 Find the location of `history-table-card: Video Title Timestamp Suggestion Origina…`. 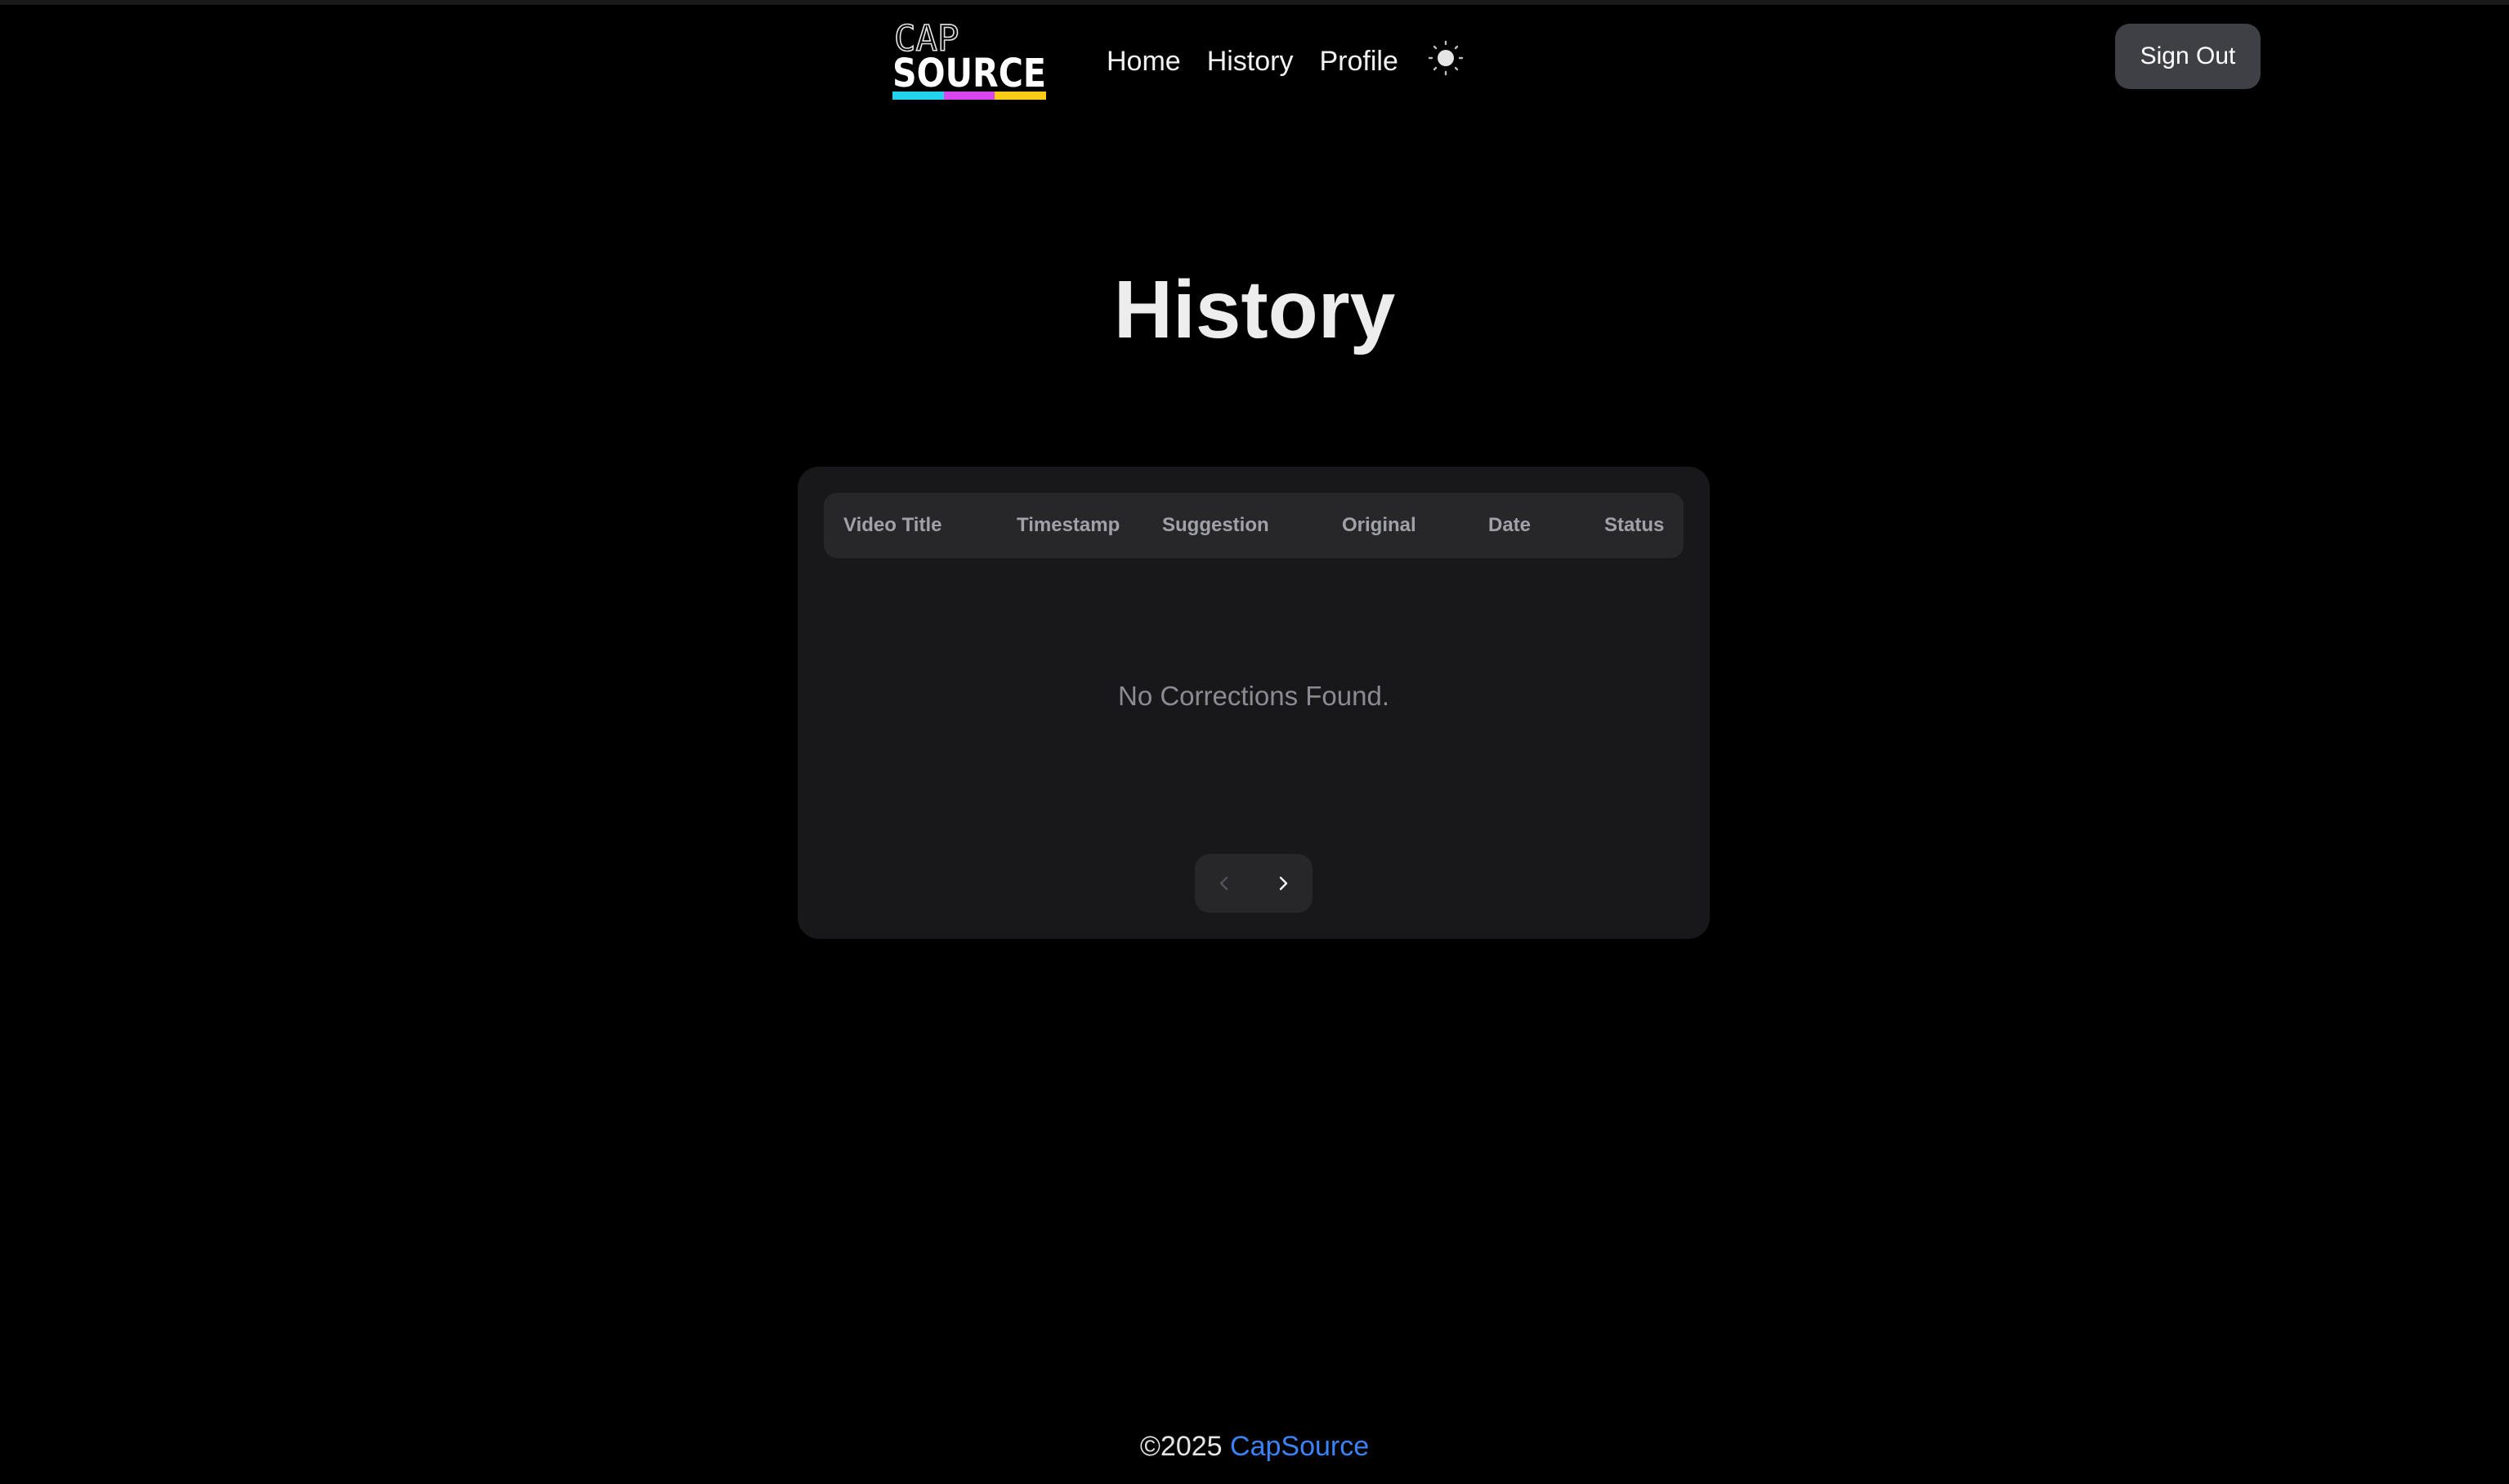

history-table-card: Video Title Timestamp Suggestion Origina… is located at coordinates (1254, 703).